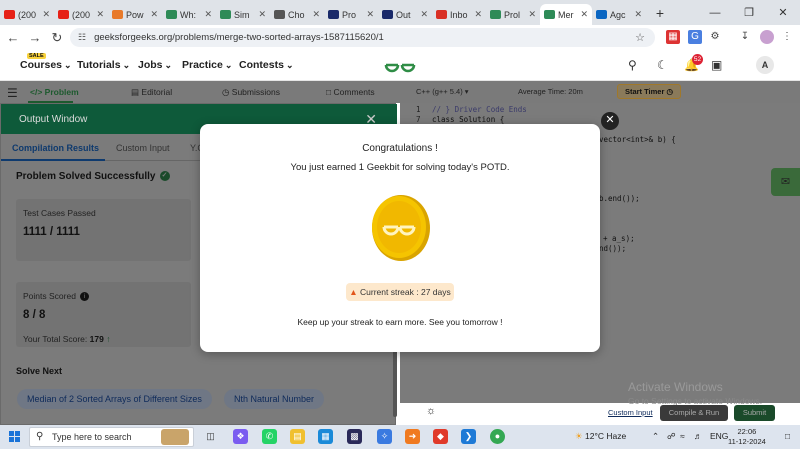 The image size is (800, 449). I want to click on theme-toggle-icon: ☼, so click(431, 411).